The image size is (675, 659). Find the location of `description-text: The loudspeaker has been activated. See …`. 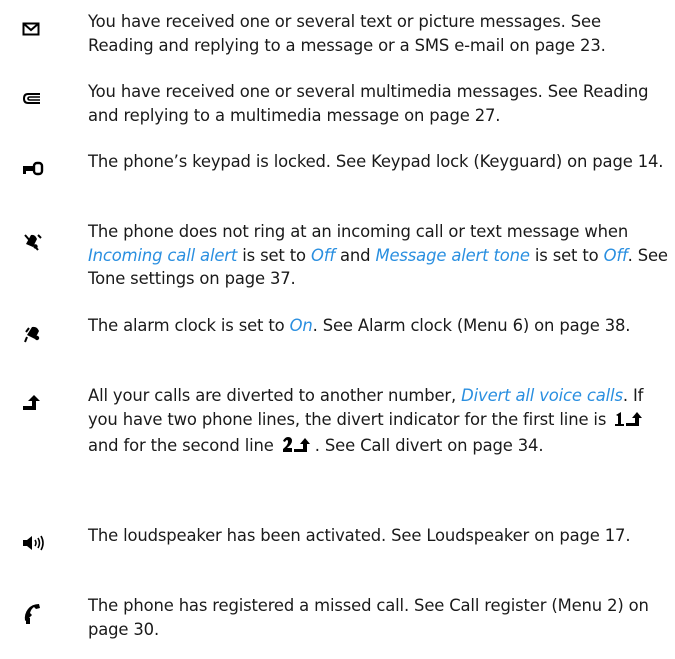

description-text: The loudspeaker has been activated. See … is located at coordinates (359, 535).